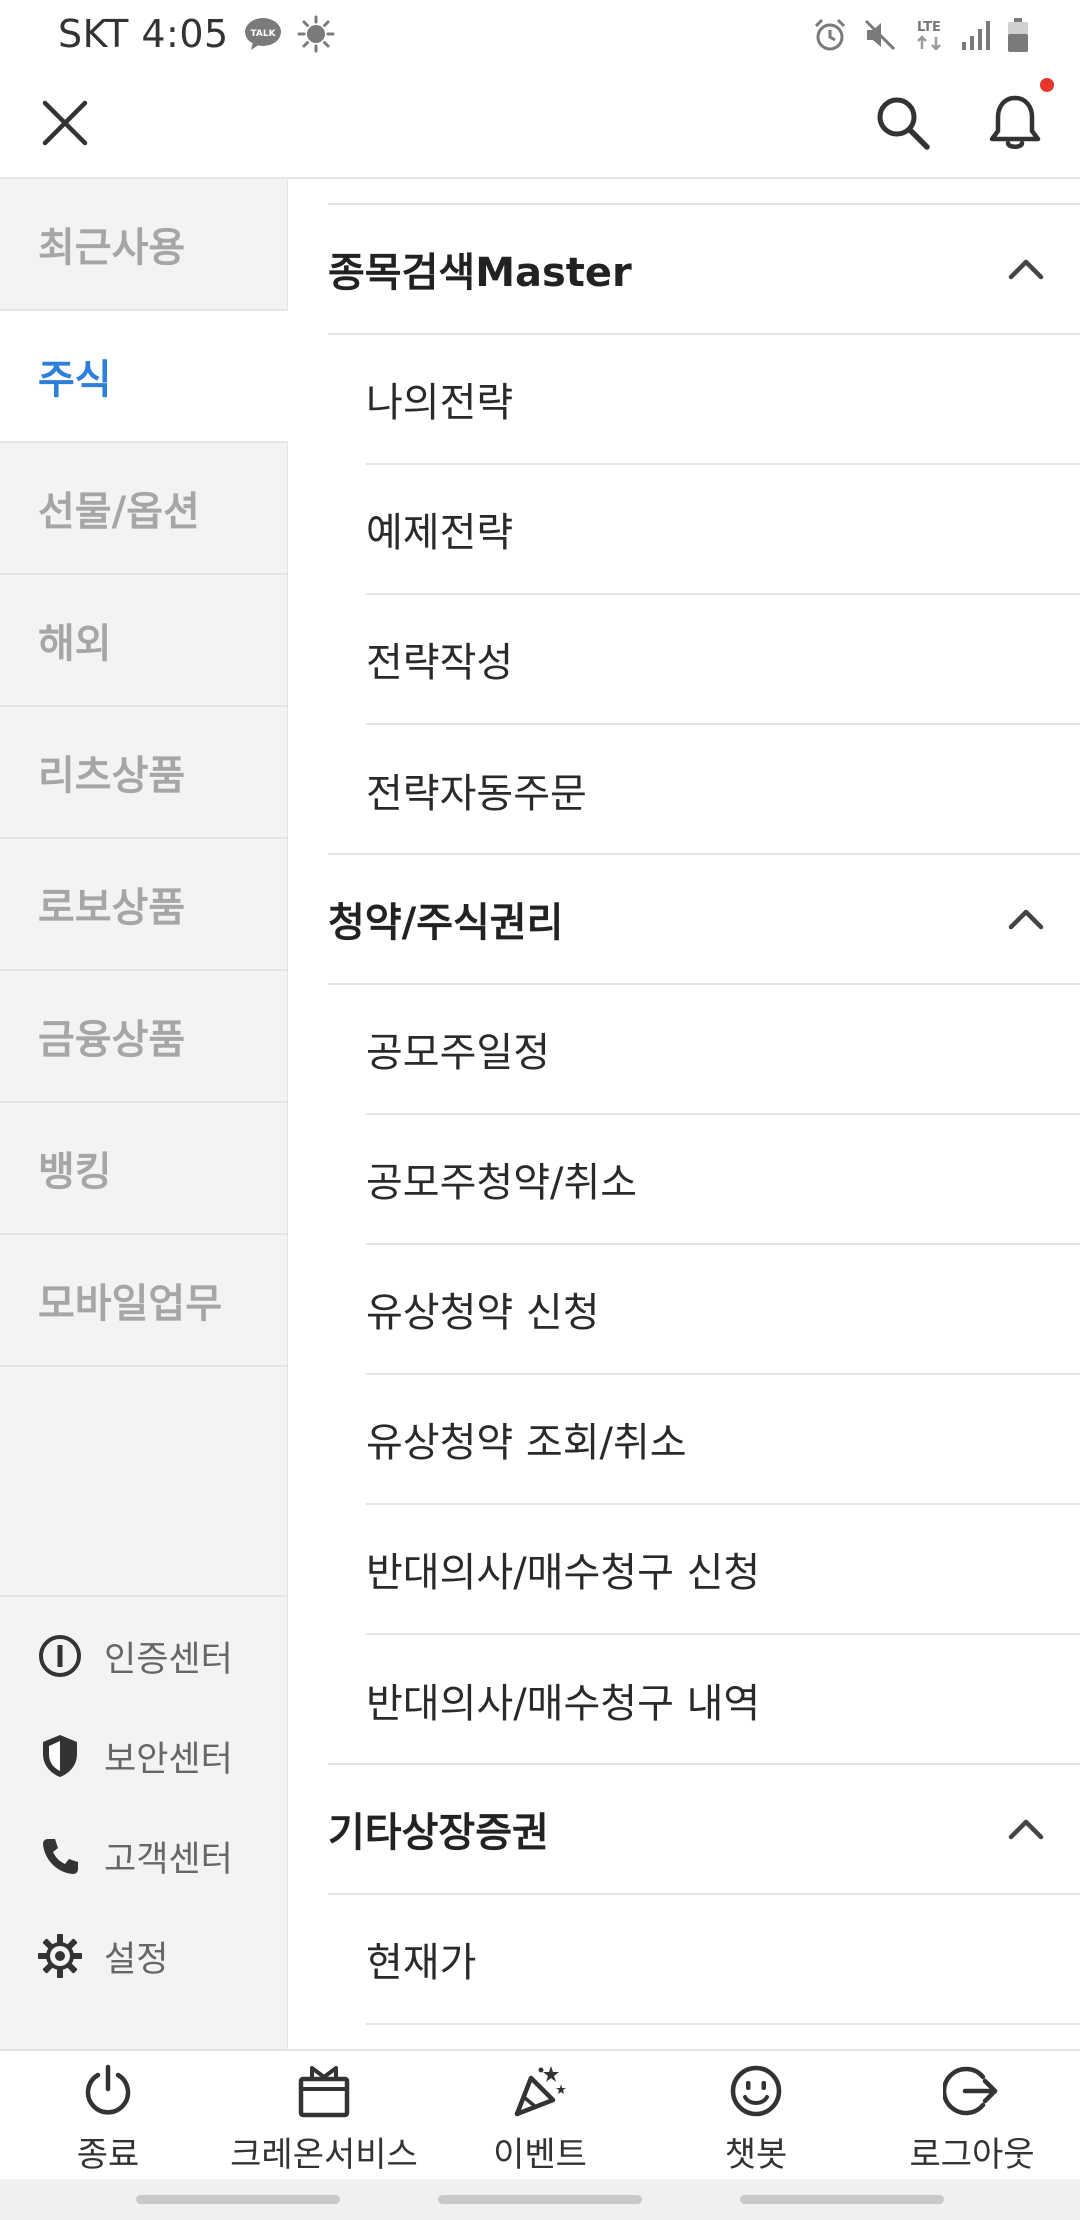  What do you see at coordinates (136, 1959) in the screenshot?
I see `util-label: 설정` at bounding box center [136, 1959].